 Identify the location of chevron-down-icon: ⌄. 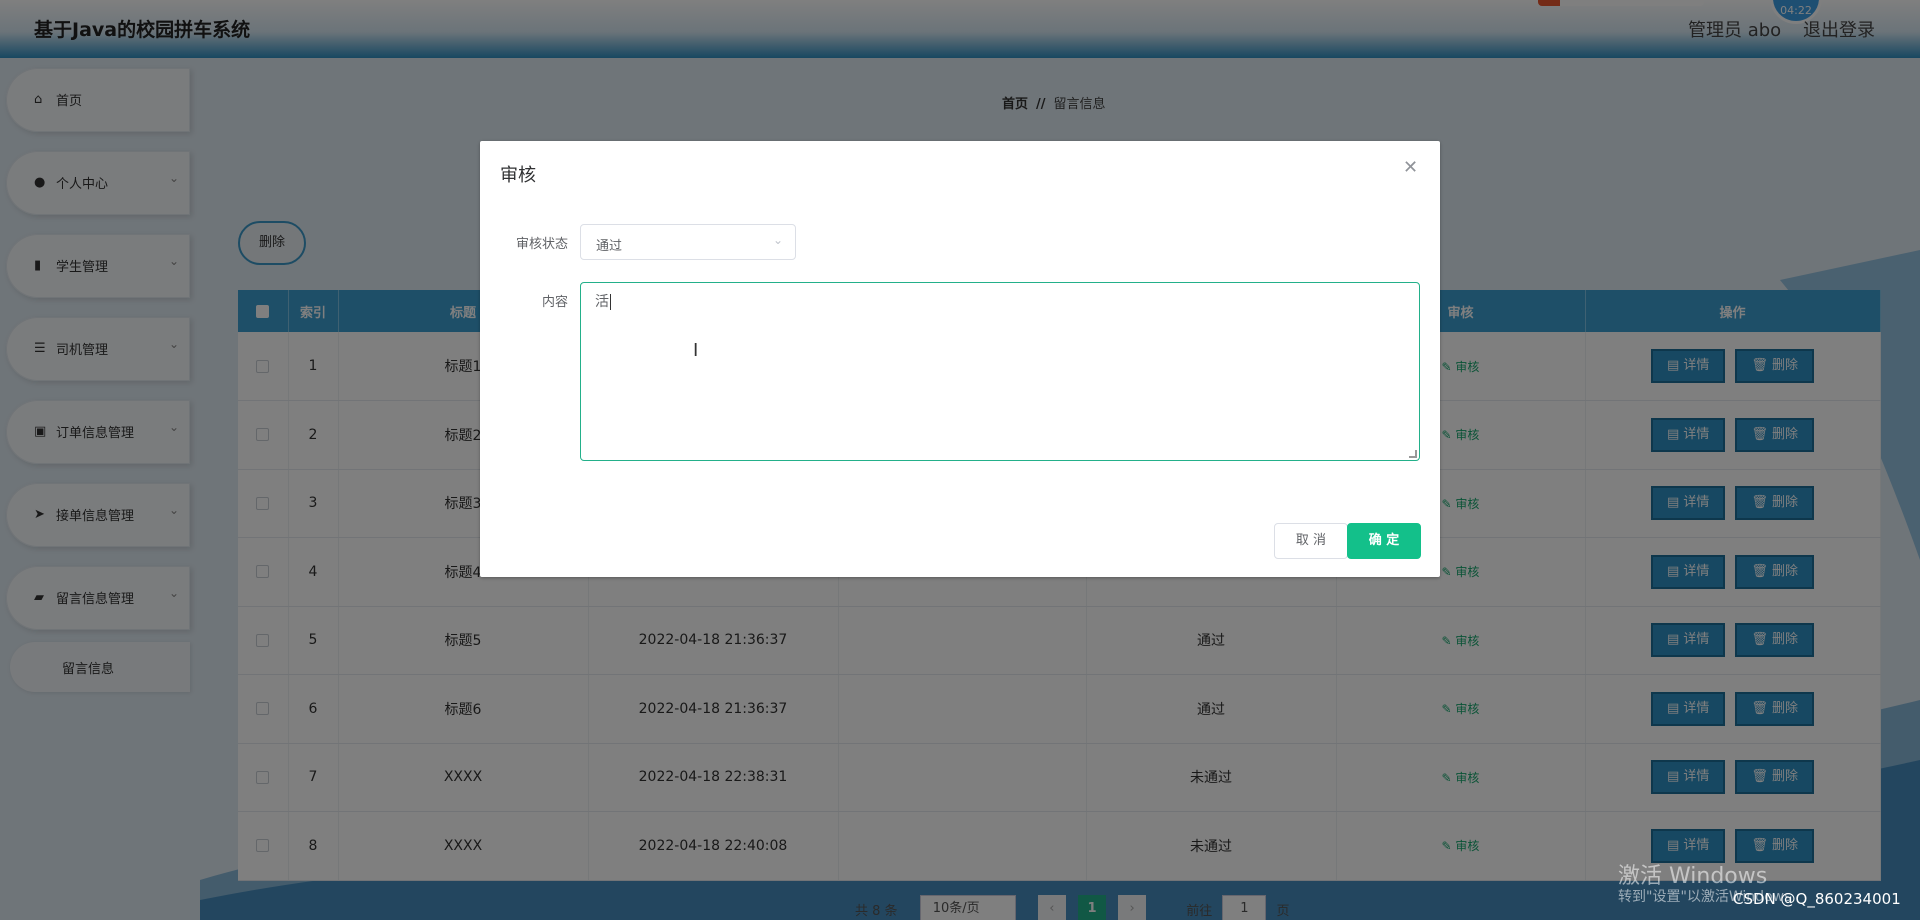
(778, 240).